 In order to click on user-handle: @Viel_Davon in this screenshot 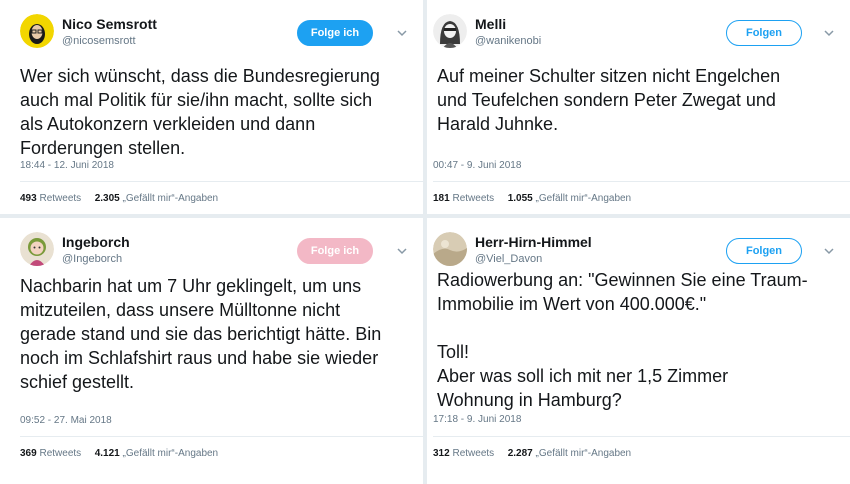, I will do `click(508, 259)`.